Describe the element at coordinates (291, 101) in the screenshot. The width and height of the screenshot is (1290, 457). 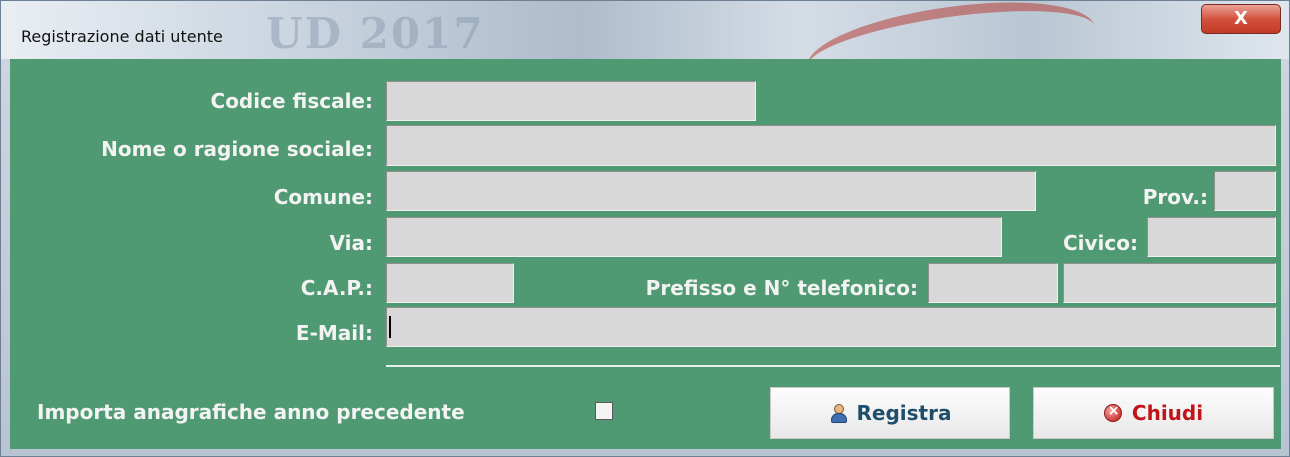
I see `codice-fiscale-label: Codice fiscale:` at that location.